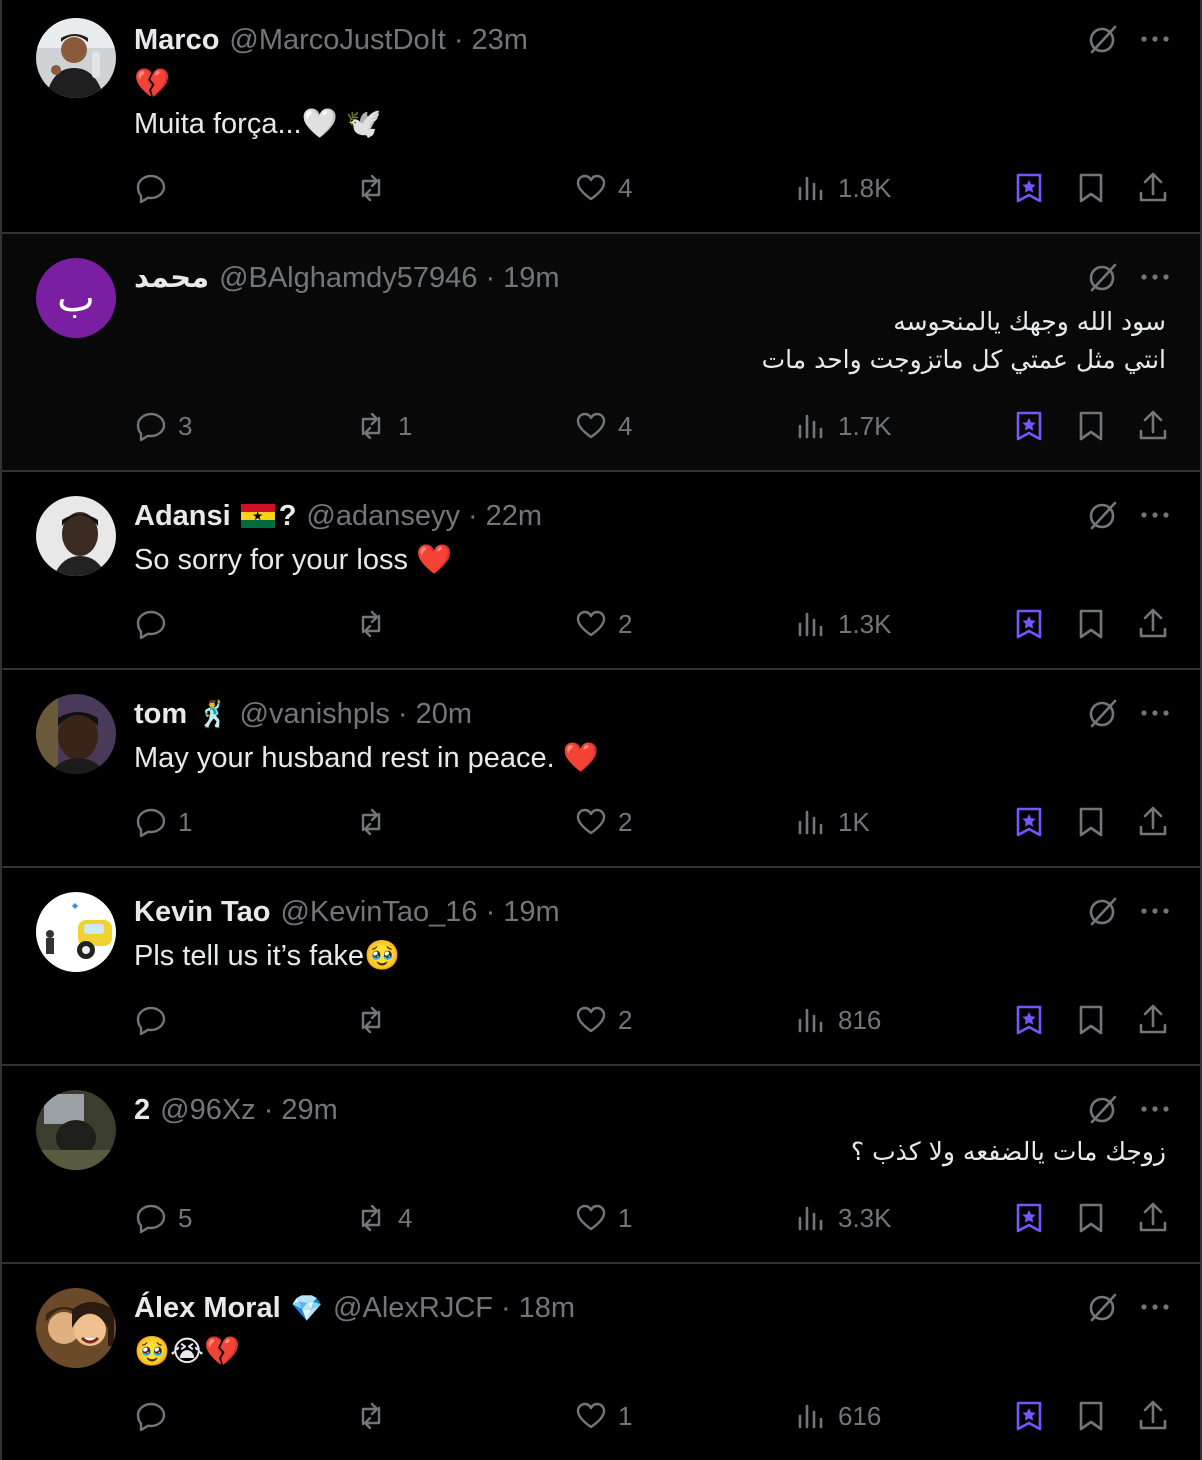  Describe the element at coordinates (514, 516) in the screenshot. I see `timestamp: 22m` at that location.